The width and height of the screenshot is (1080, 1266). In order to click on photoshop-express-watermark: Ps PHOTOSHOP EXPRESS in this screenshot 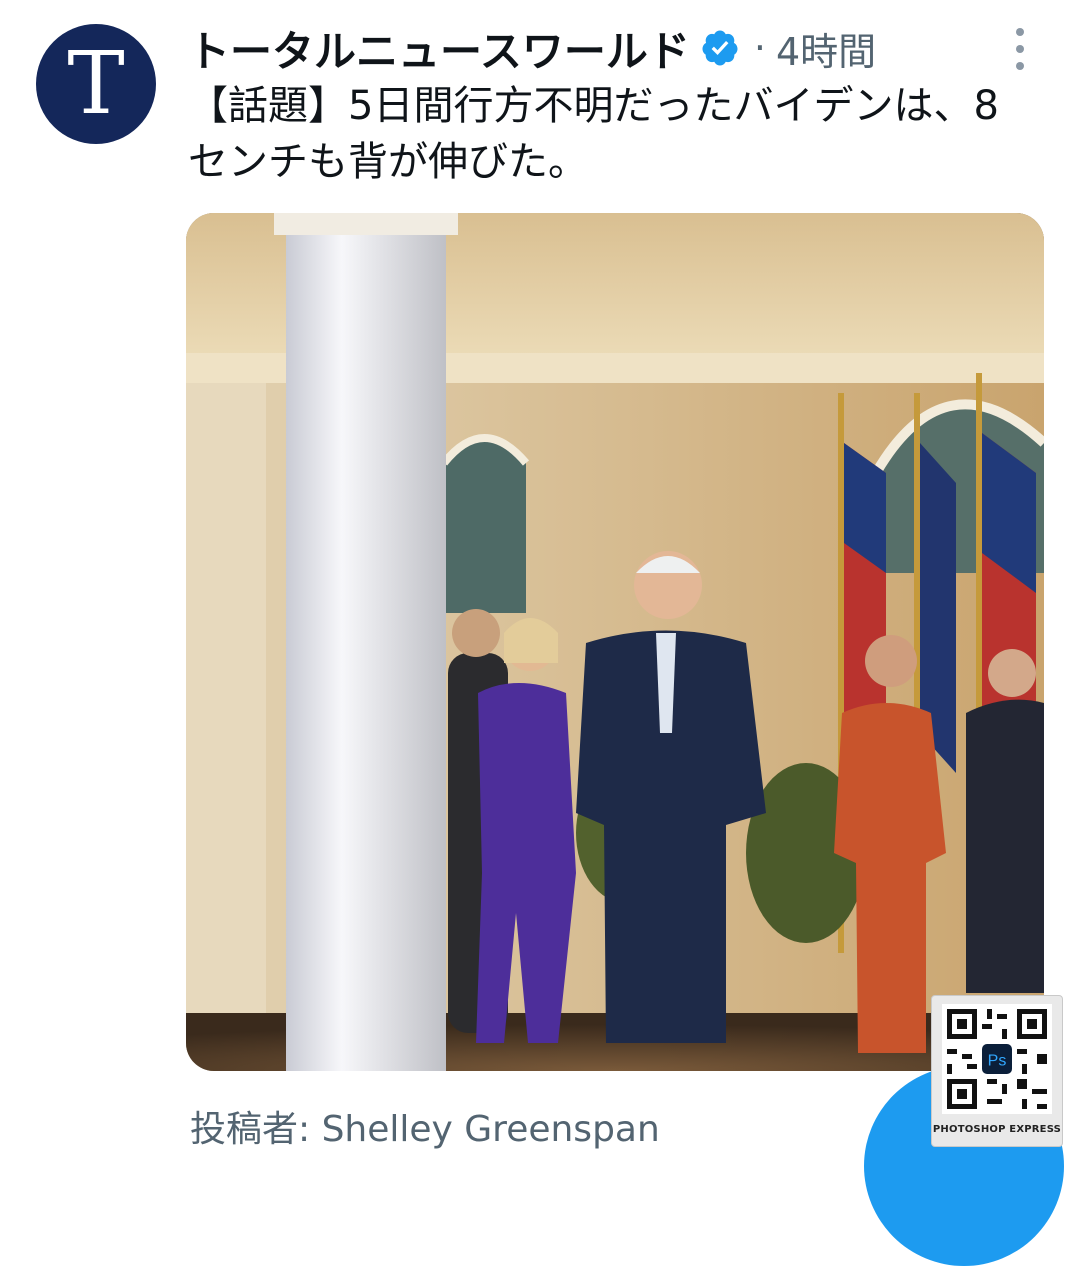, I will do `click(997, 1071)`.